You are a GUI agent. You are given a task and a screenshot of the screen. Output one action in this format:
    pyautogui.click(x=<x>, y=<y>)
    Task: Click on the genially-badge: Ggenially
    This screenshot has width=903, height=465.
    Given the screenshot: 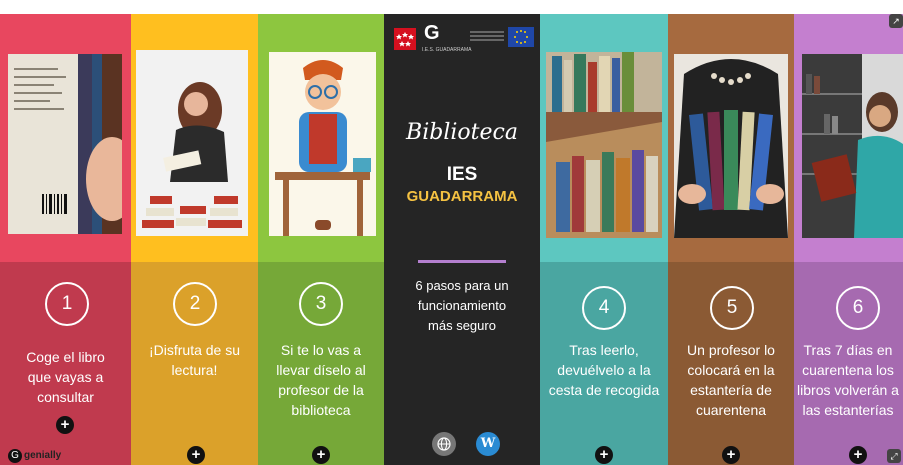 What is the action you would take?
    pyautogui.click(x=34, y=456)
    